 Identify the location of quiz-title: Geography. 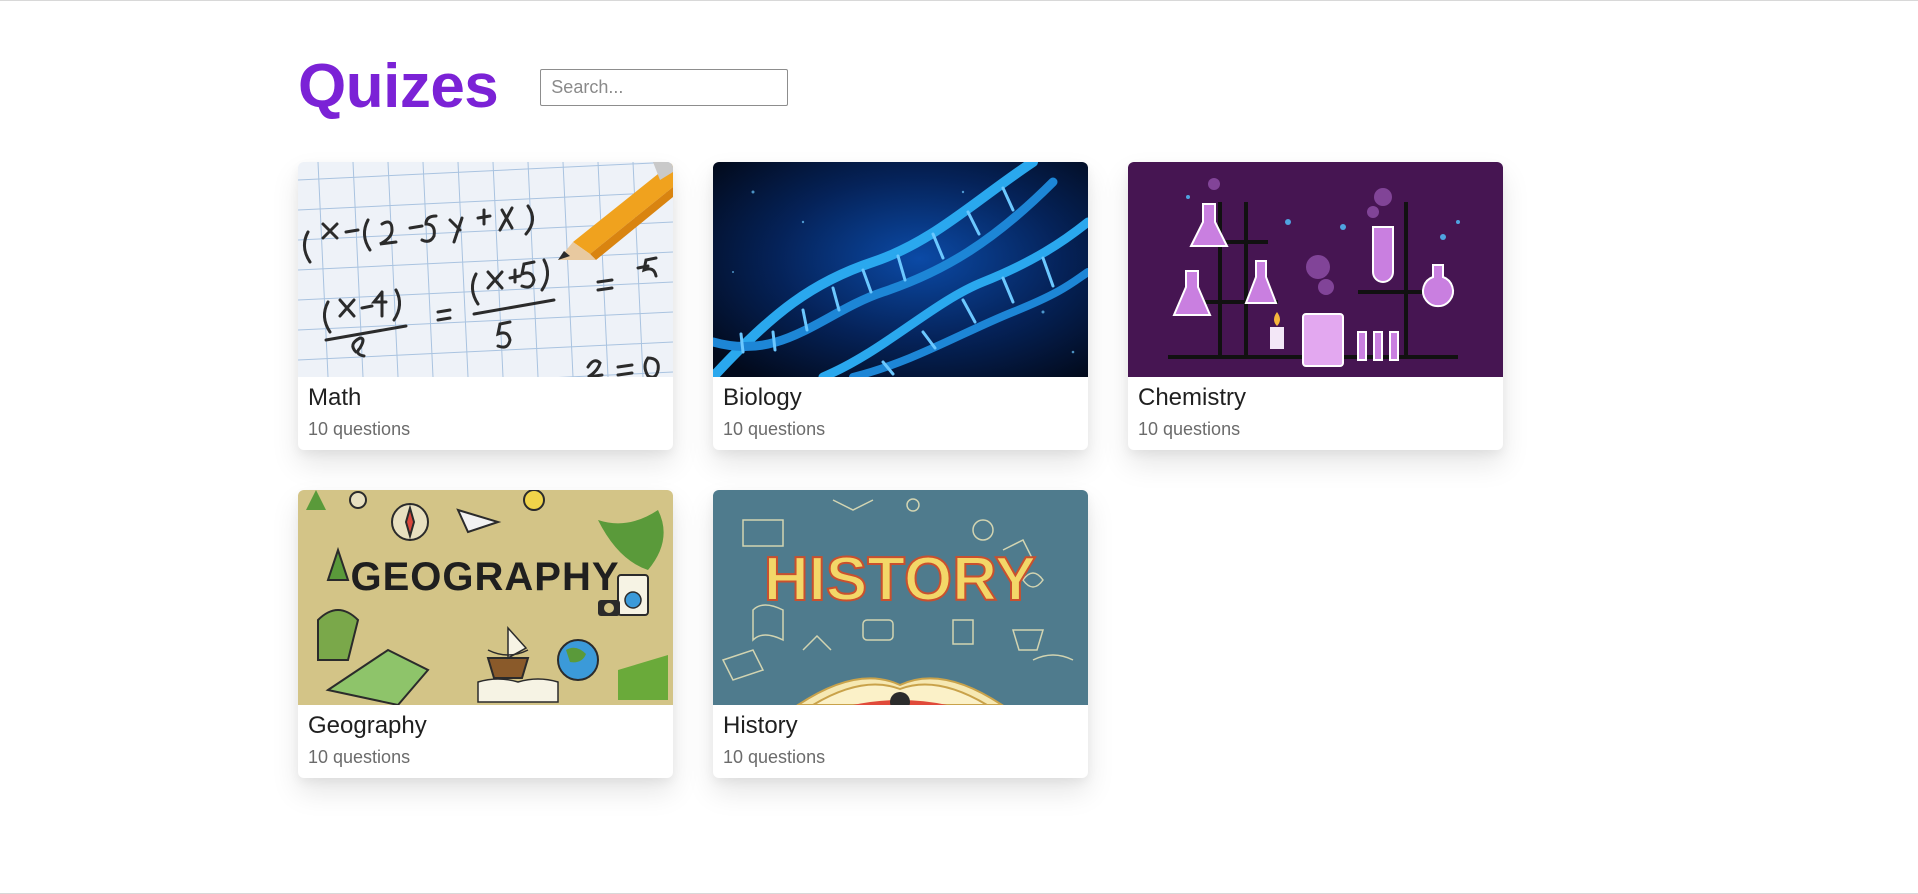
(367, 725).